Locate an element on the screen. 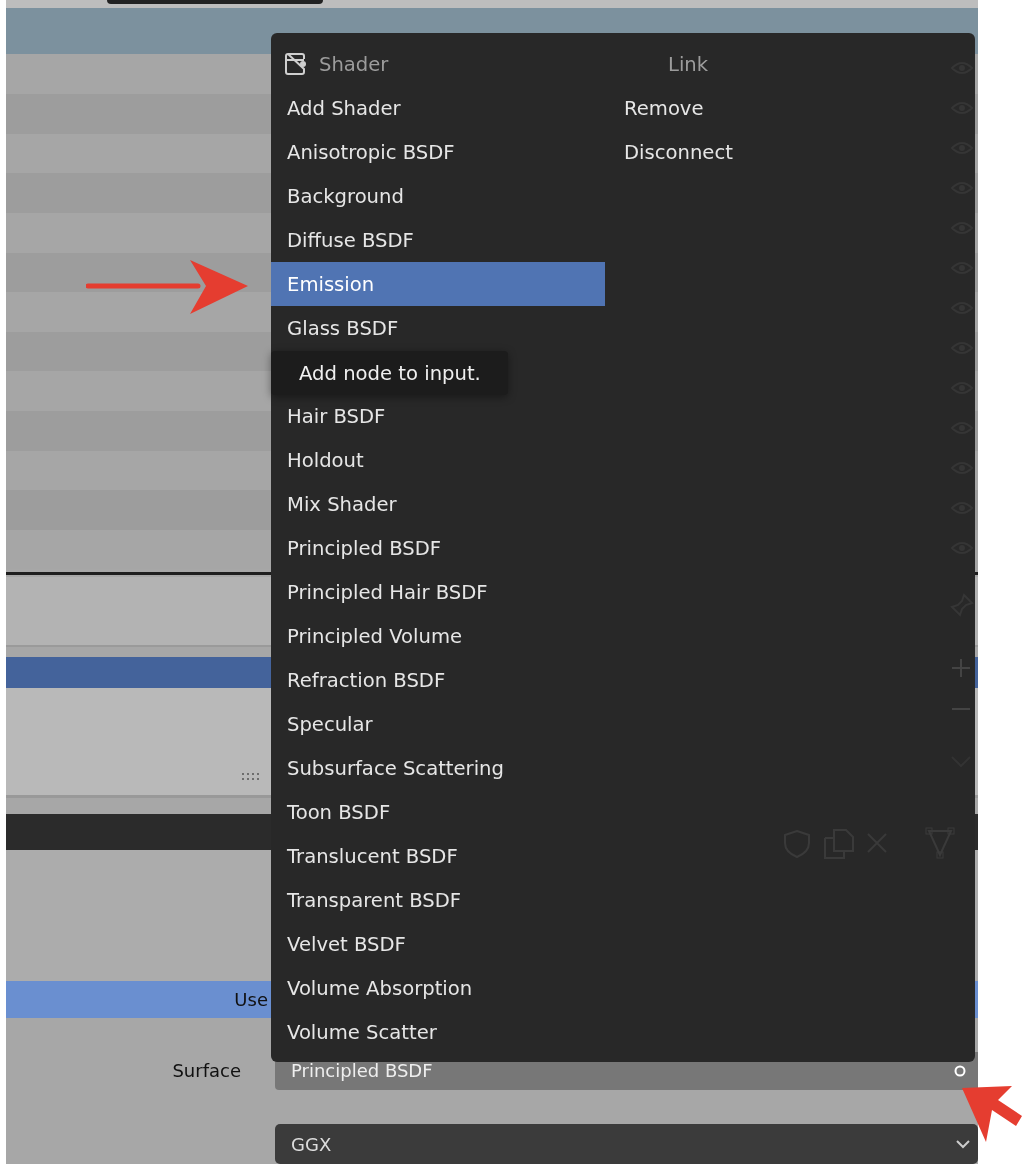 This screenshot has height=1164, width=1024. menu-item: Transparent BSDF is located at coordinates (438, 900).